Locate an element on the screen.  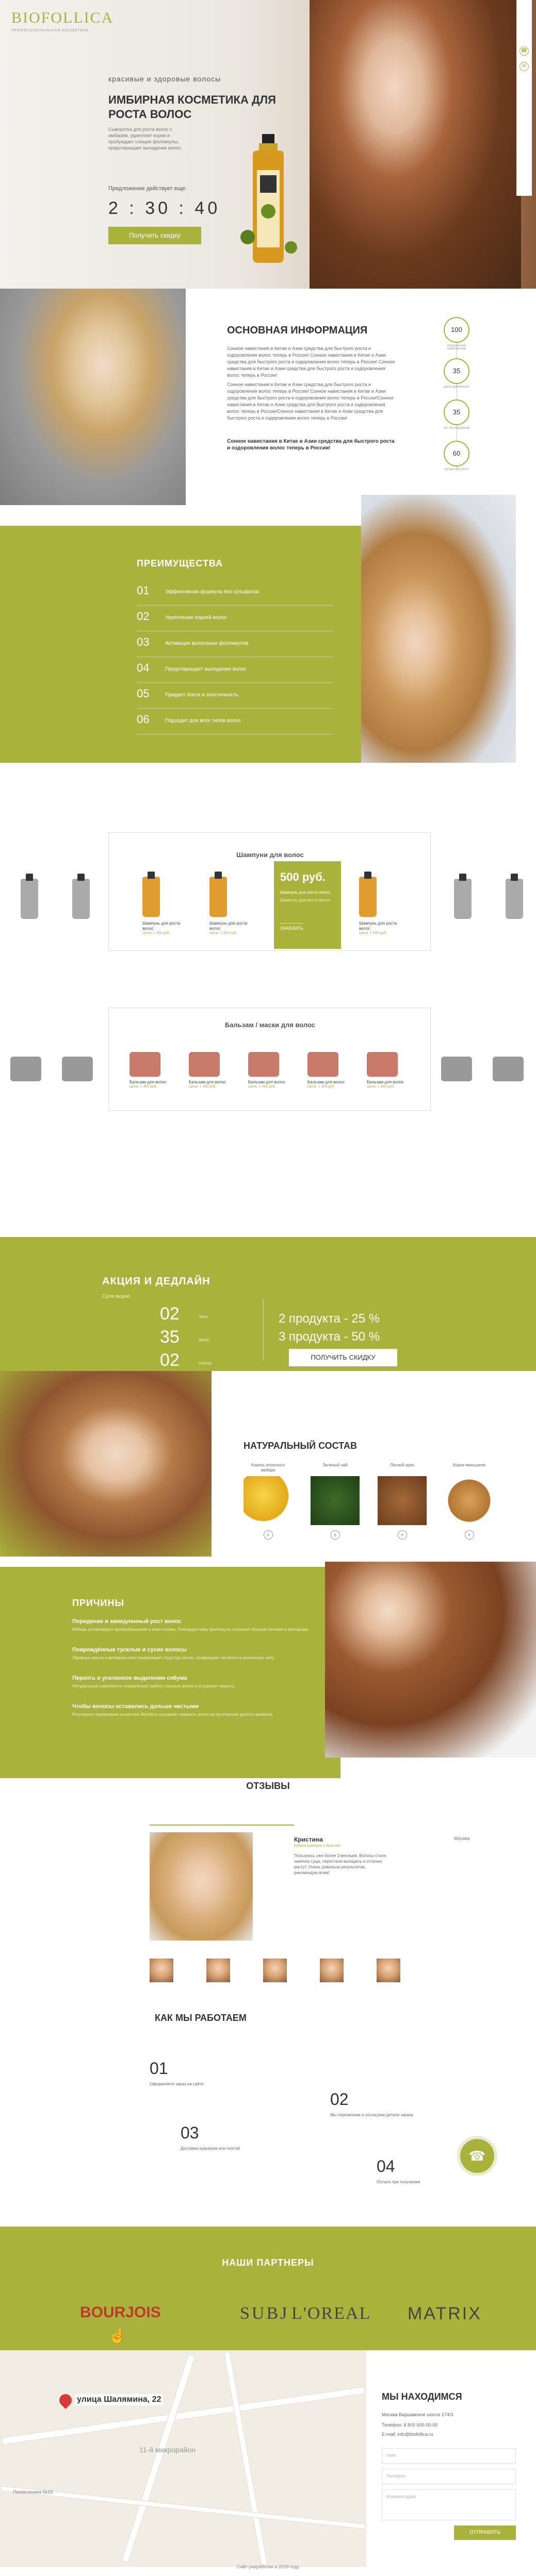
footer-text: Сайт разработан в 2018 году is located at coordinates (268, 2566).